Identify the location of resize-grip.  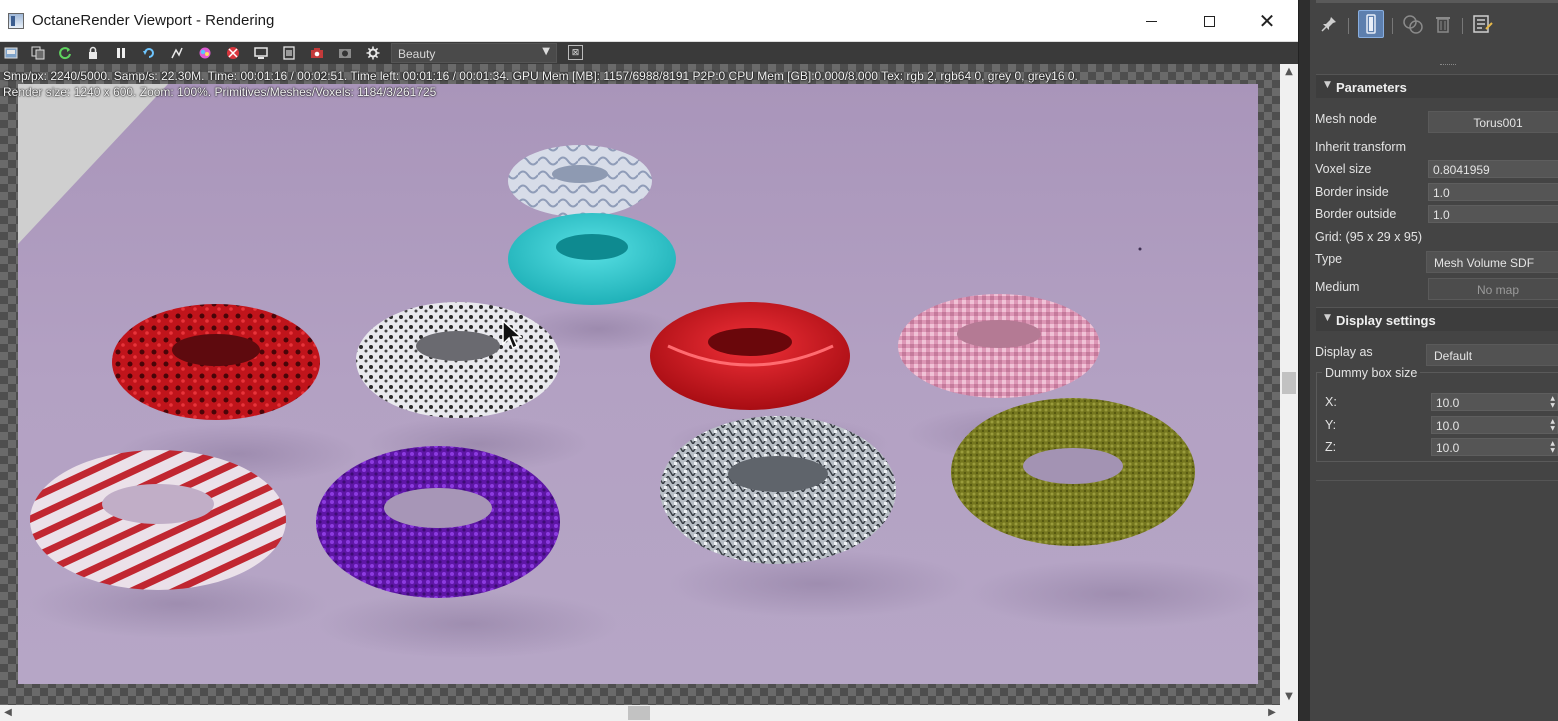
(1289, 713).